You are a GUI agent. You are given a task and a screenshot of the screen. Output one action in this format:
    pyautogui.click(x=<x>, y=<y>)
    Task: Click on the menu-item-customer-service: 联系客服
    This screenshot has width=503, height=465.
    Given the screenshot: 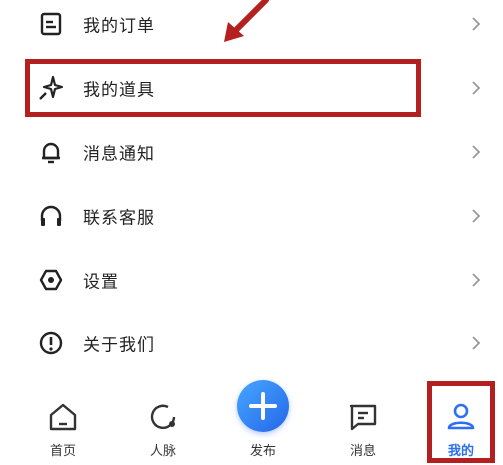 What is the action you would take?
    pyautogui.click(x=251, y=216)
    